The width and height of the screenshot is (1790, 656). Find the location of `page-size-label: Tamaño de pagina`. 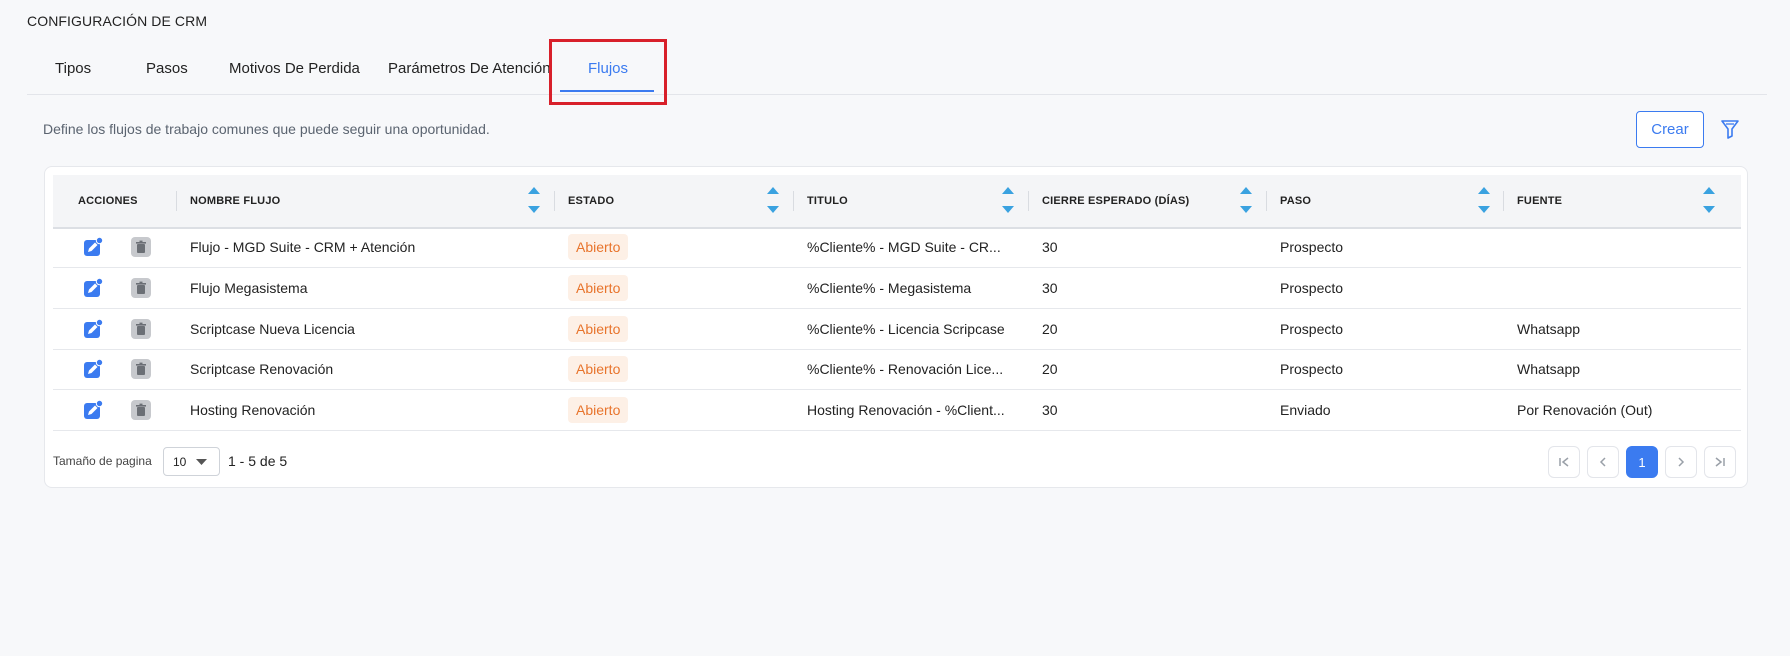

page-size-label: Tamaño de pagina is located at coordinates (102, 461).